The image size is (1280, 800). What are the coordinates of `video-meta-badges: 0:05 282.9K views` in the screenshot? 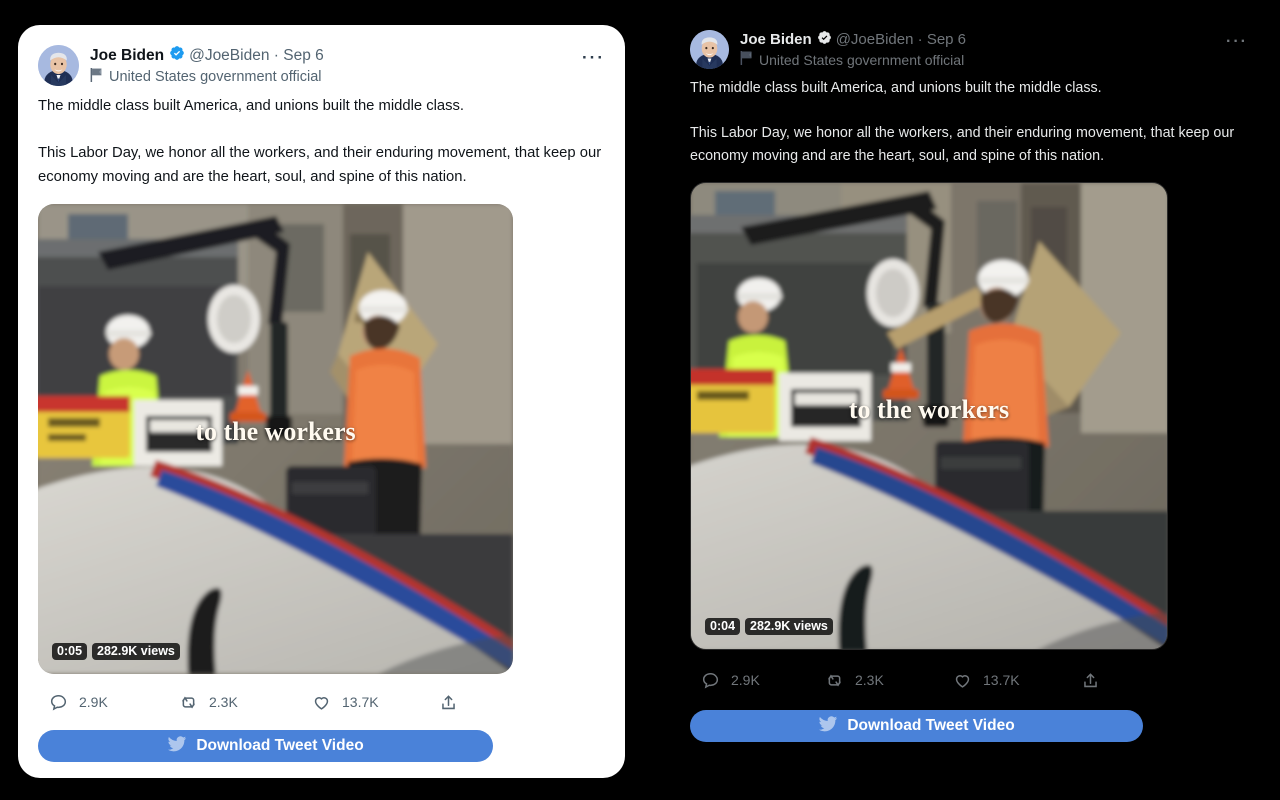 It's located at (116, 651).